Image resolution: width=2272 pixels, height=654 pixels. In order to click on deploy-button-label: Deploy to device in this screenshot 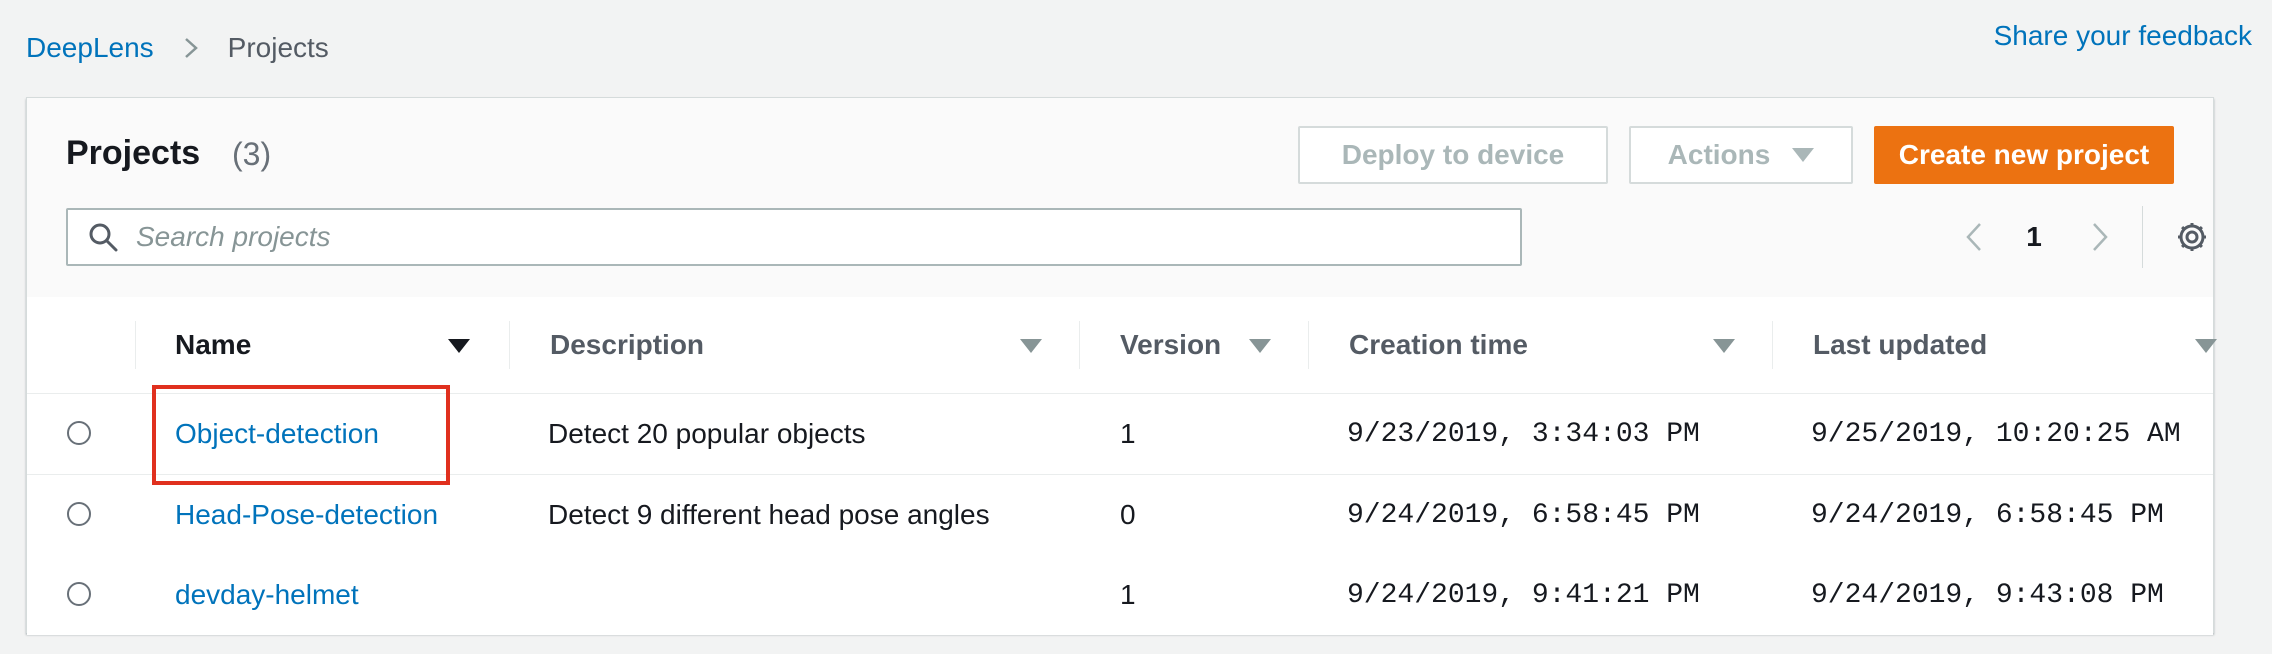, I will do `click(1453, 154)`.